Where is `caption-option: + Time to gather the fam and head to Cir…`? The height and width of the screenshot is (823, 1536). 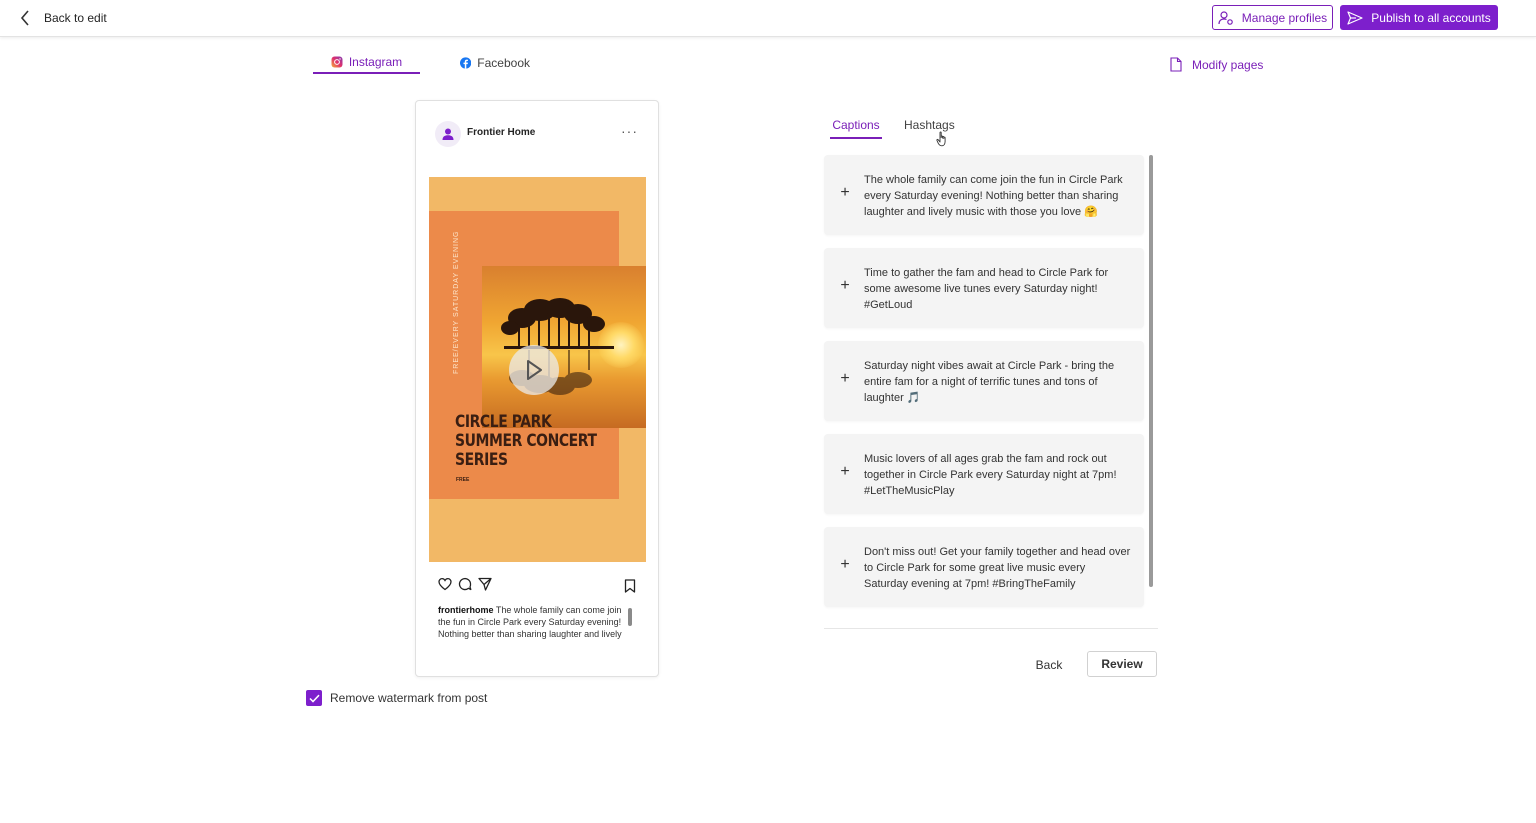
caption-option: + Time to gather the fam and head to Cir… is located at coordinates (984, 288).